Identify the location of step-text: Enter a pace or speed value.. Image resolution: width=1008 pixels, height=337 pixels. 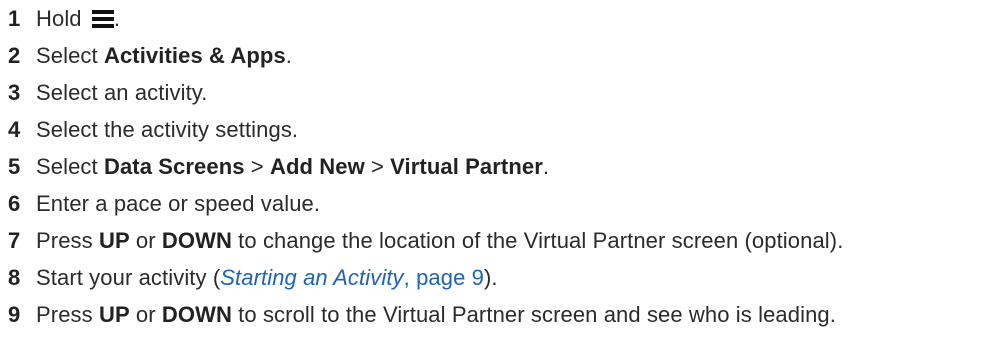
(178, 203).